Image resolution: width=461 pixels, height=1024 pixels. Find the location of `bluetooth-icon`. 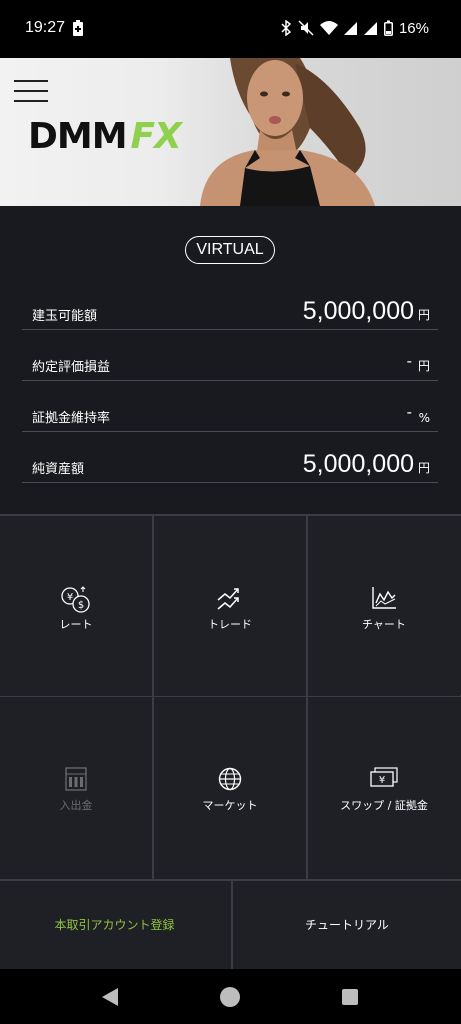

bluetooth-icon is located at coordinates (286, 28).